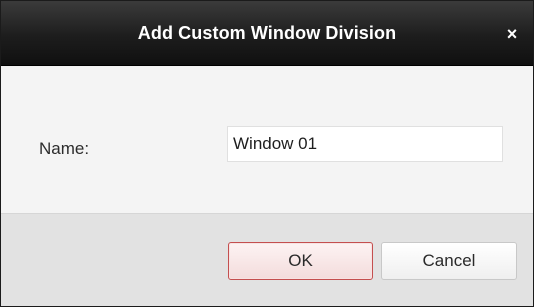 This screenshot has width=534, height=307. Describe the element at coordinates (365, 144) in the screenshot. I see `name-input` at that location.